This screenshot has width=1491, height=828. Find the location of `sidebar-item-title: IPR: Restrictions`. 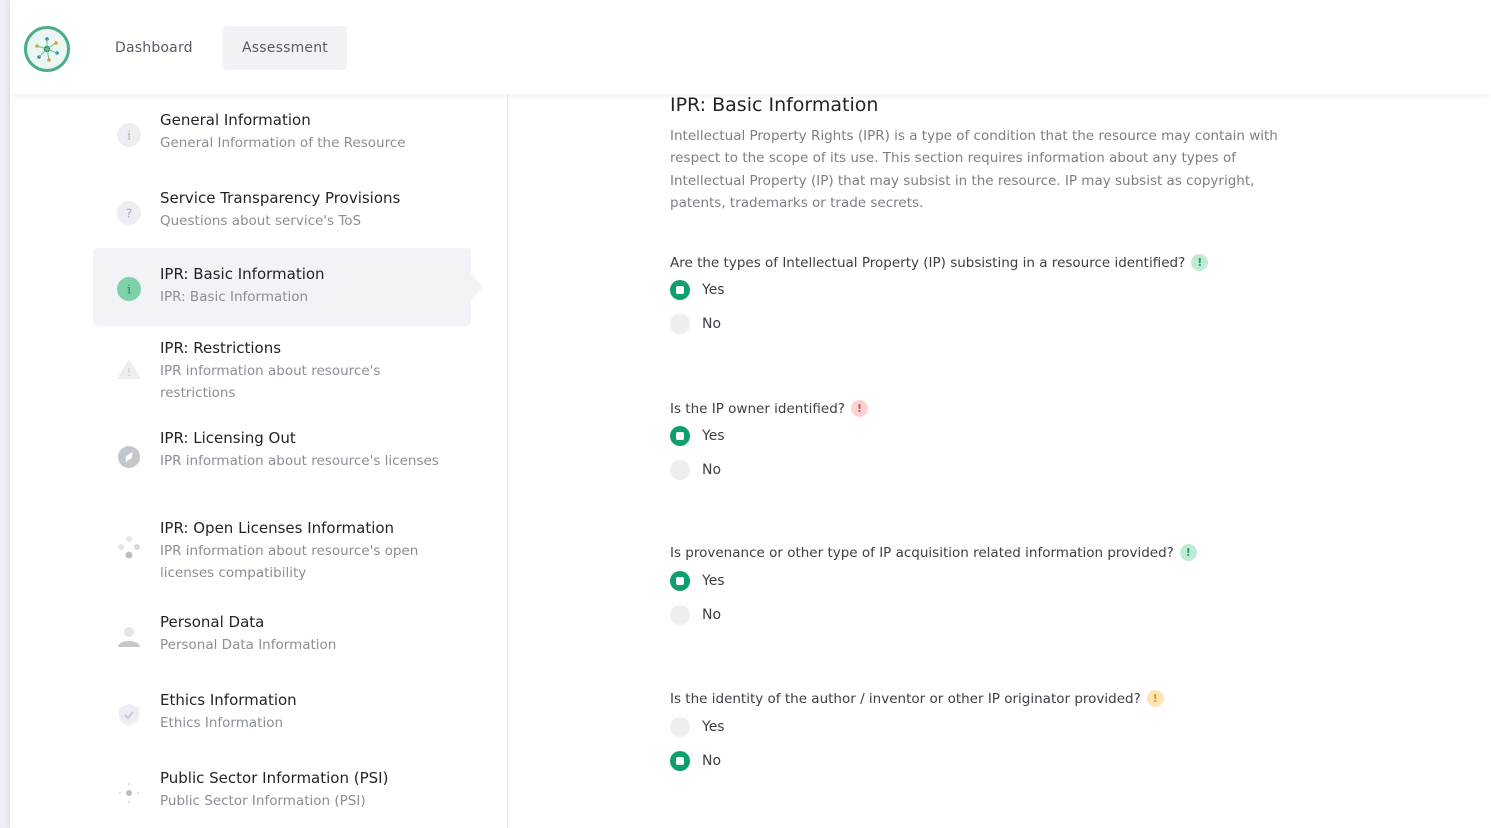

sidebar-item-title: IPR: Restrictions is located at coordinates (221, 348).